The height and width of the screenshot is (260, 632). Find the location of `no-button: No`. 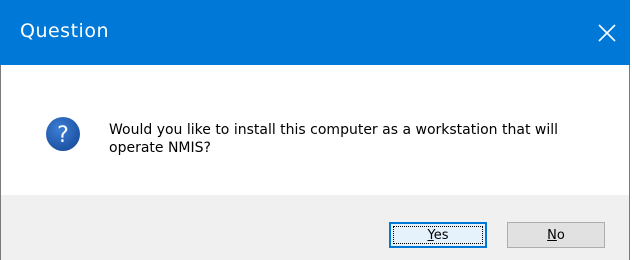

no-button: No is located at coordinates (556, 235).